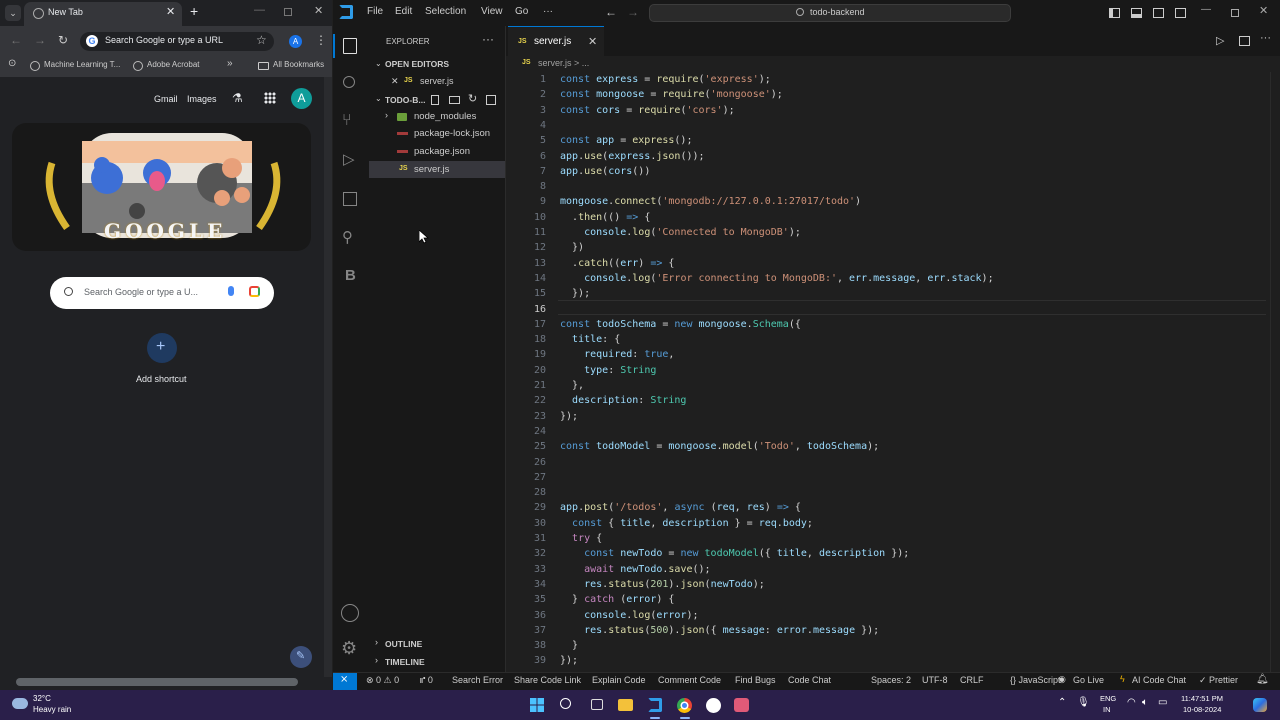 The height and width of the screenshot is (720, 1280). Describe the element at coordinates (298, 64) in the screenshot. I see `all-bookmarks: All Bookmarks` at that location.